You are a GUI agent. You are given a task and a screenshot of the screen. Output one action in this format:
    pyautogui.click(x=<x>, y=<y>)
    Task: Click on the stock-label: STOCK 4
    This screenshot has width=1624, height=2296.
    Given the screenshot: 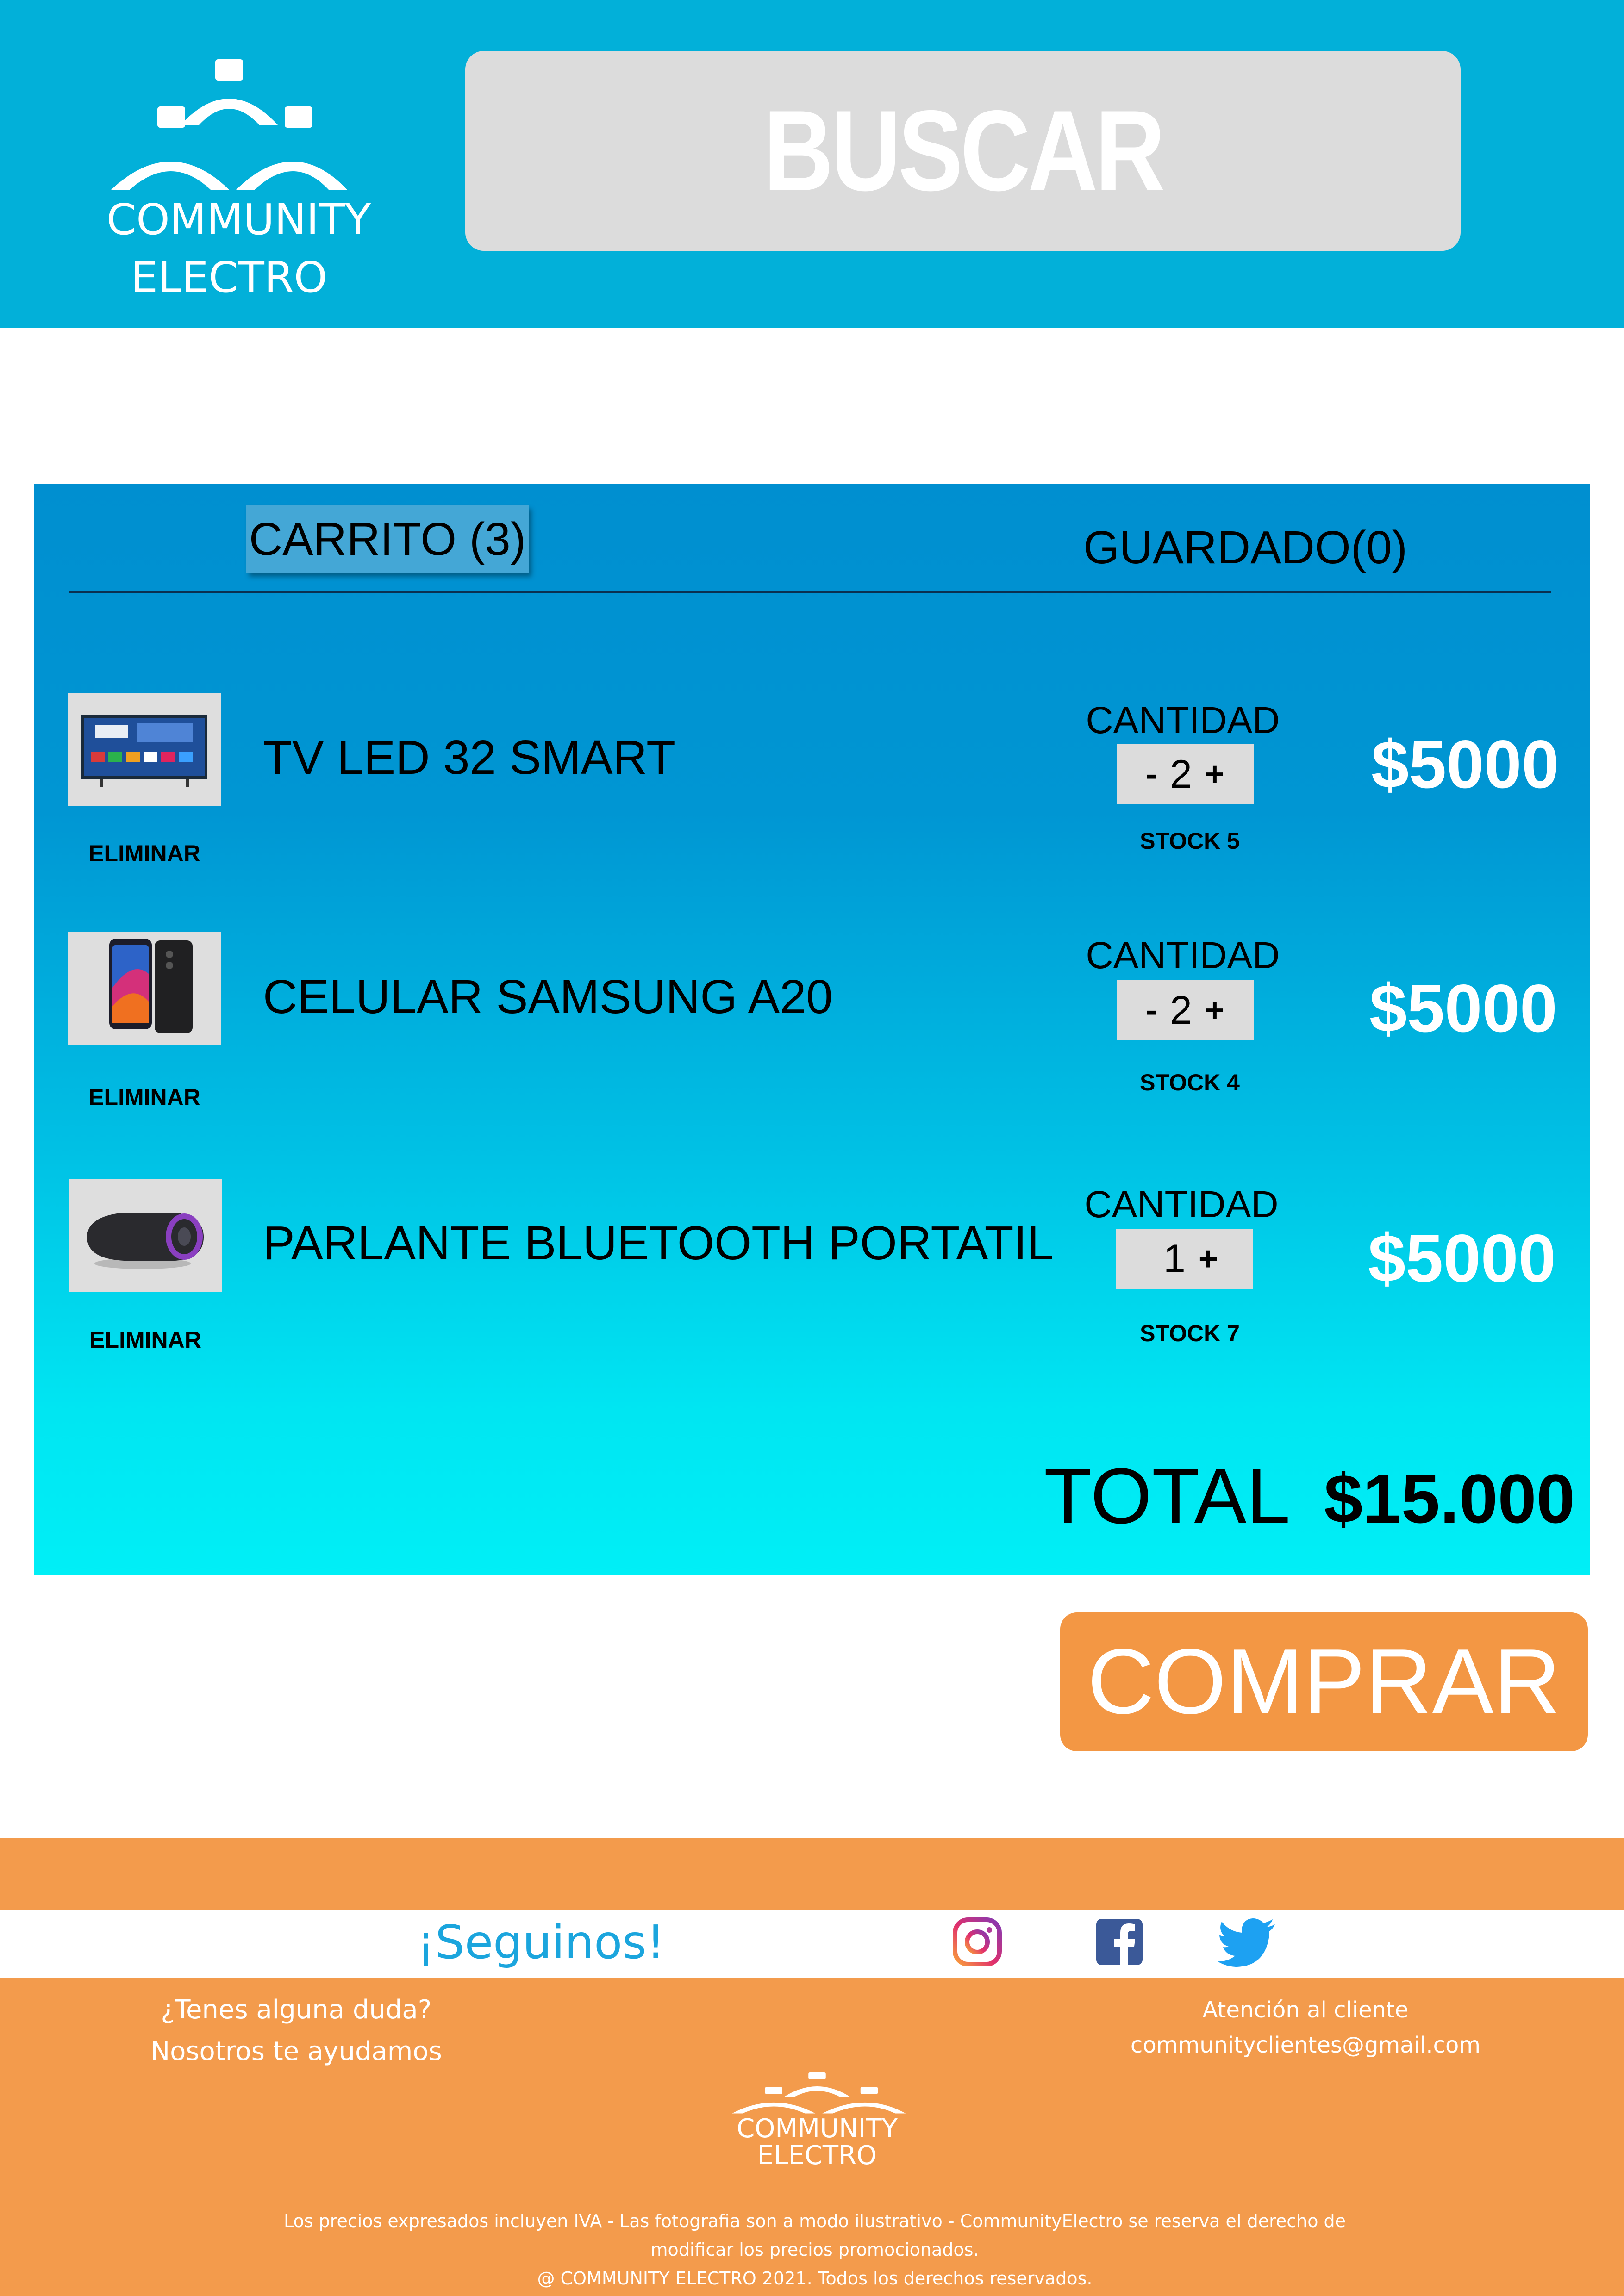 What is the action you would take?
    pyautogui.click(x=1190, y=1082)
    